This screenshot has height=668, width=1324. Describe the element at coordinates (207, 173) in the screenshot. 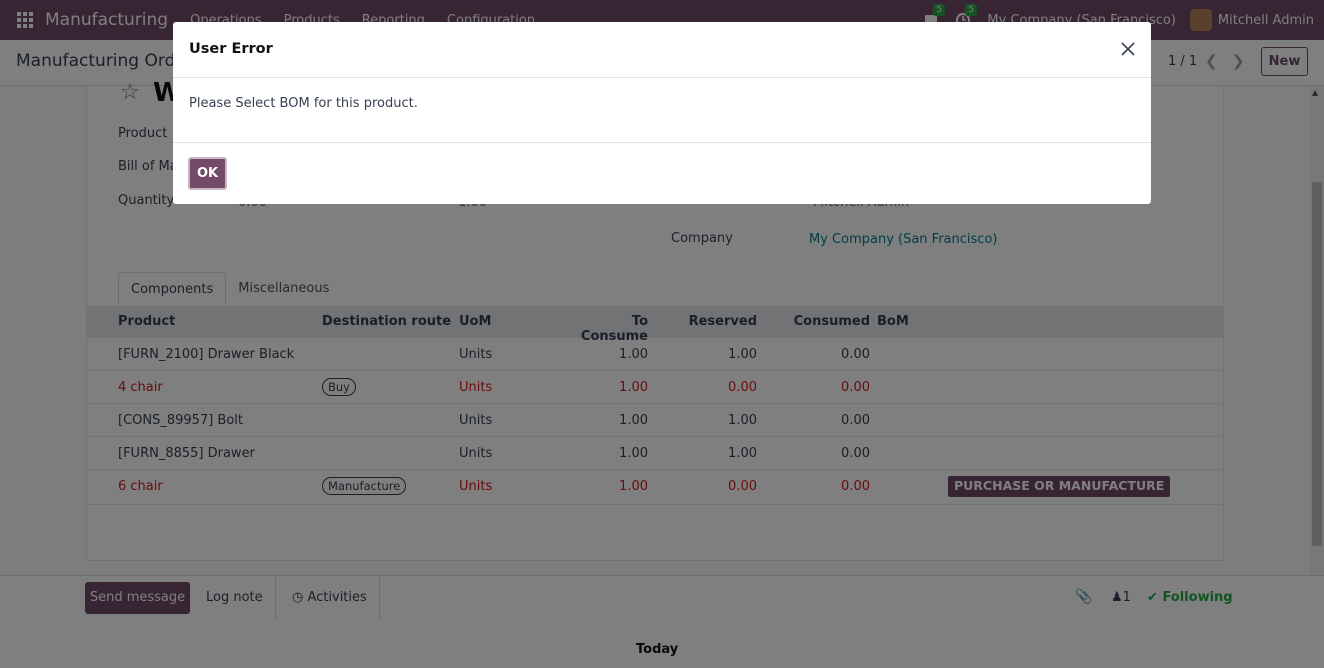

I see `ok-button: OK` at that location.